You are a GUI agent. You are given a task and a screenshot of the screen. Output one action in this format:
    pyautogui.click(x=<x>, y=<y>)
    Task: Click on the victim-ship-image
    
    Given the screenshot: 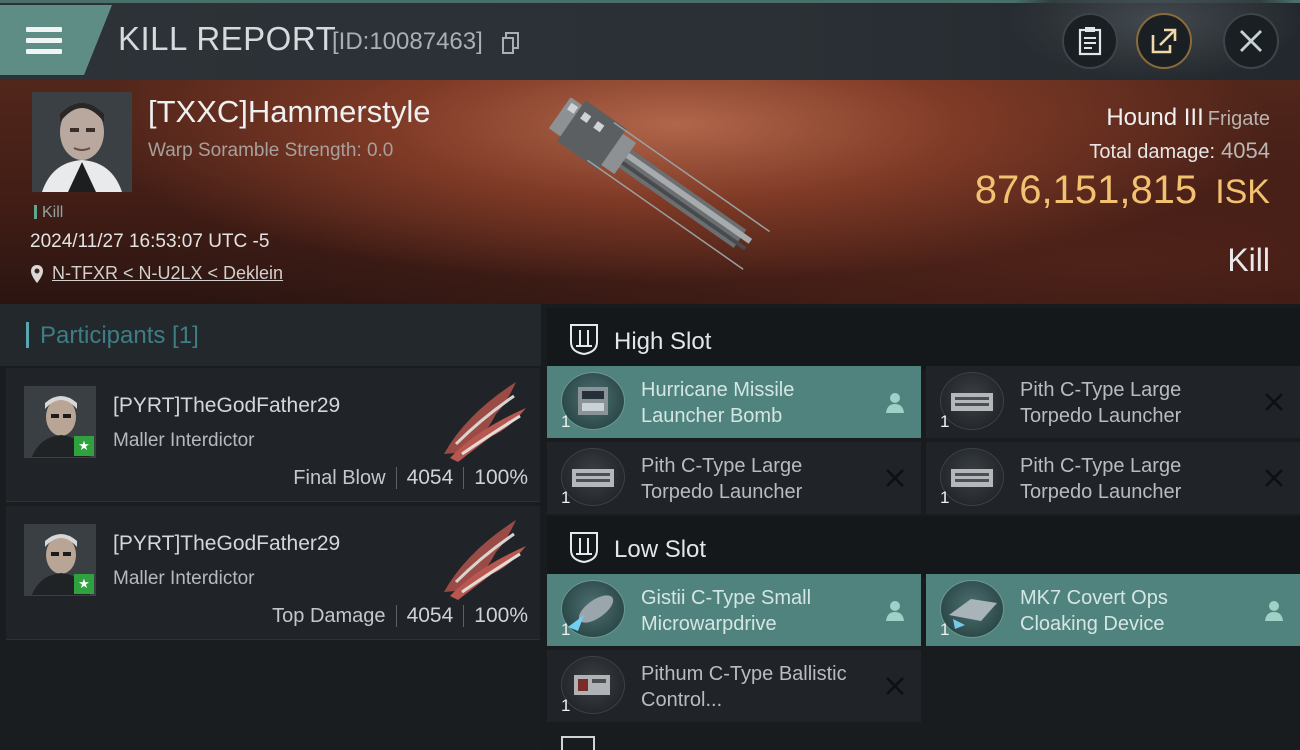 What is the action you would take?
    pyautogui.click(x=659, y=184)
    